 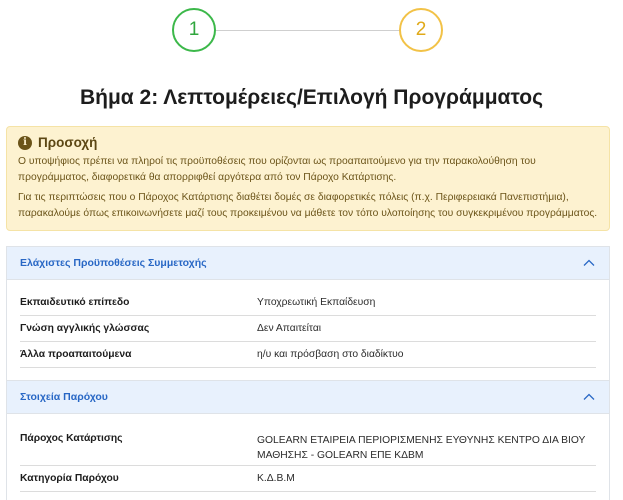 I want to click on stepper: 1 2, so click(x=311, y=31).